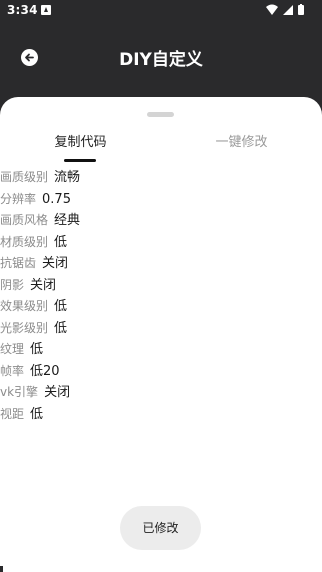  Describe the element at coordinates (24, 327) in the screenshot. I see `setting-label: 光影级别` at that location.